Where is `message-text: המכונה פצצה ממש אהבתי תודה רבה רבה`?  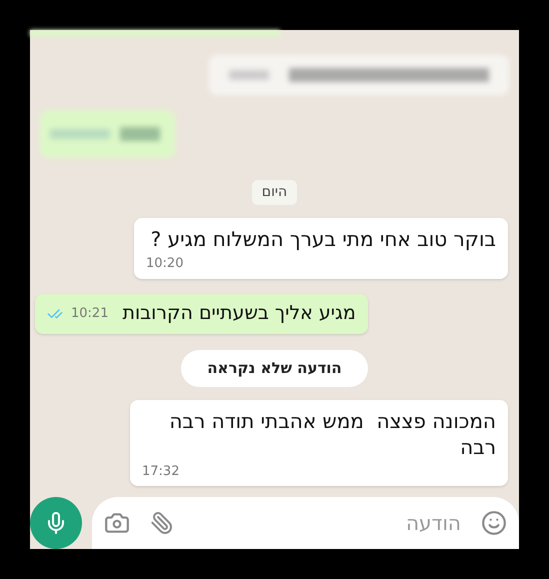
message-text: המכונה פצצה ממש אהבתי תודה רבה רבה is located at coordinates (332, 434).